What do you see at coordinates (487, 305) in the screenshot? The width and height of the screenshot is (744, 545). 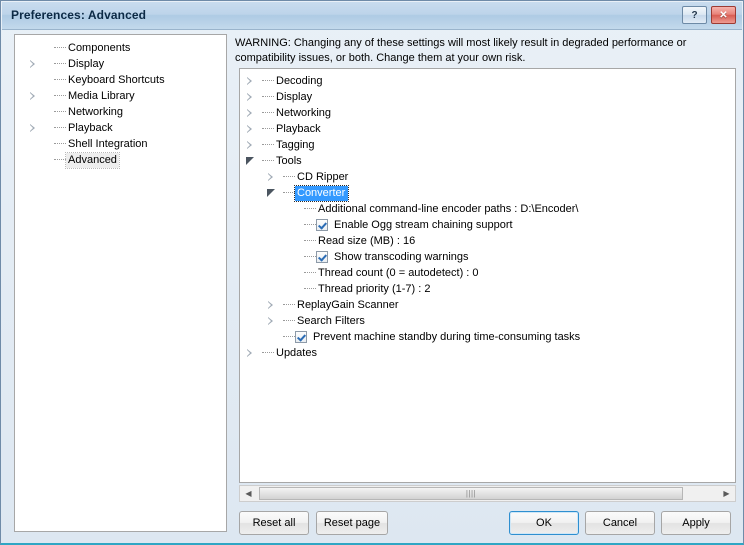 I see `tree-row: ReplayGain Scanner` at bounding box center [487, 305].